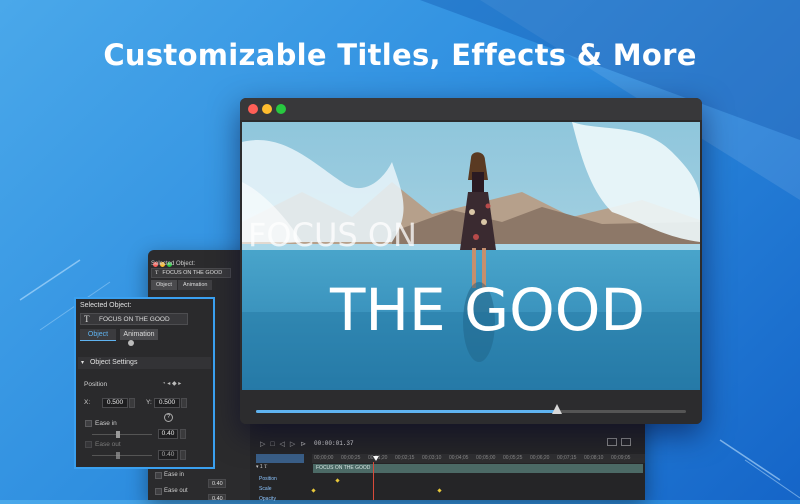  I want to click on object-text-field: T FOCUS ON THE GOOD, so click(134, 319).